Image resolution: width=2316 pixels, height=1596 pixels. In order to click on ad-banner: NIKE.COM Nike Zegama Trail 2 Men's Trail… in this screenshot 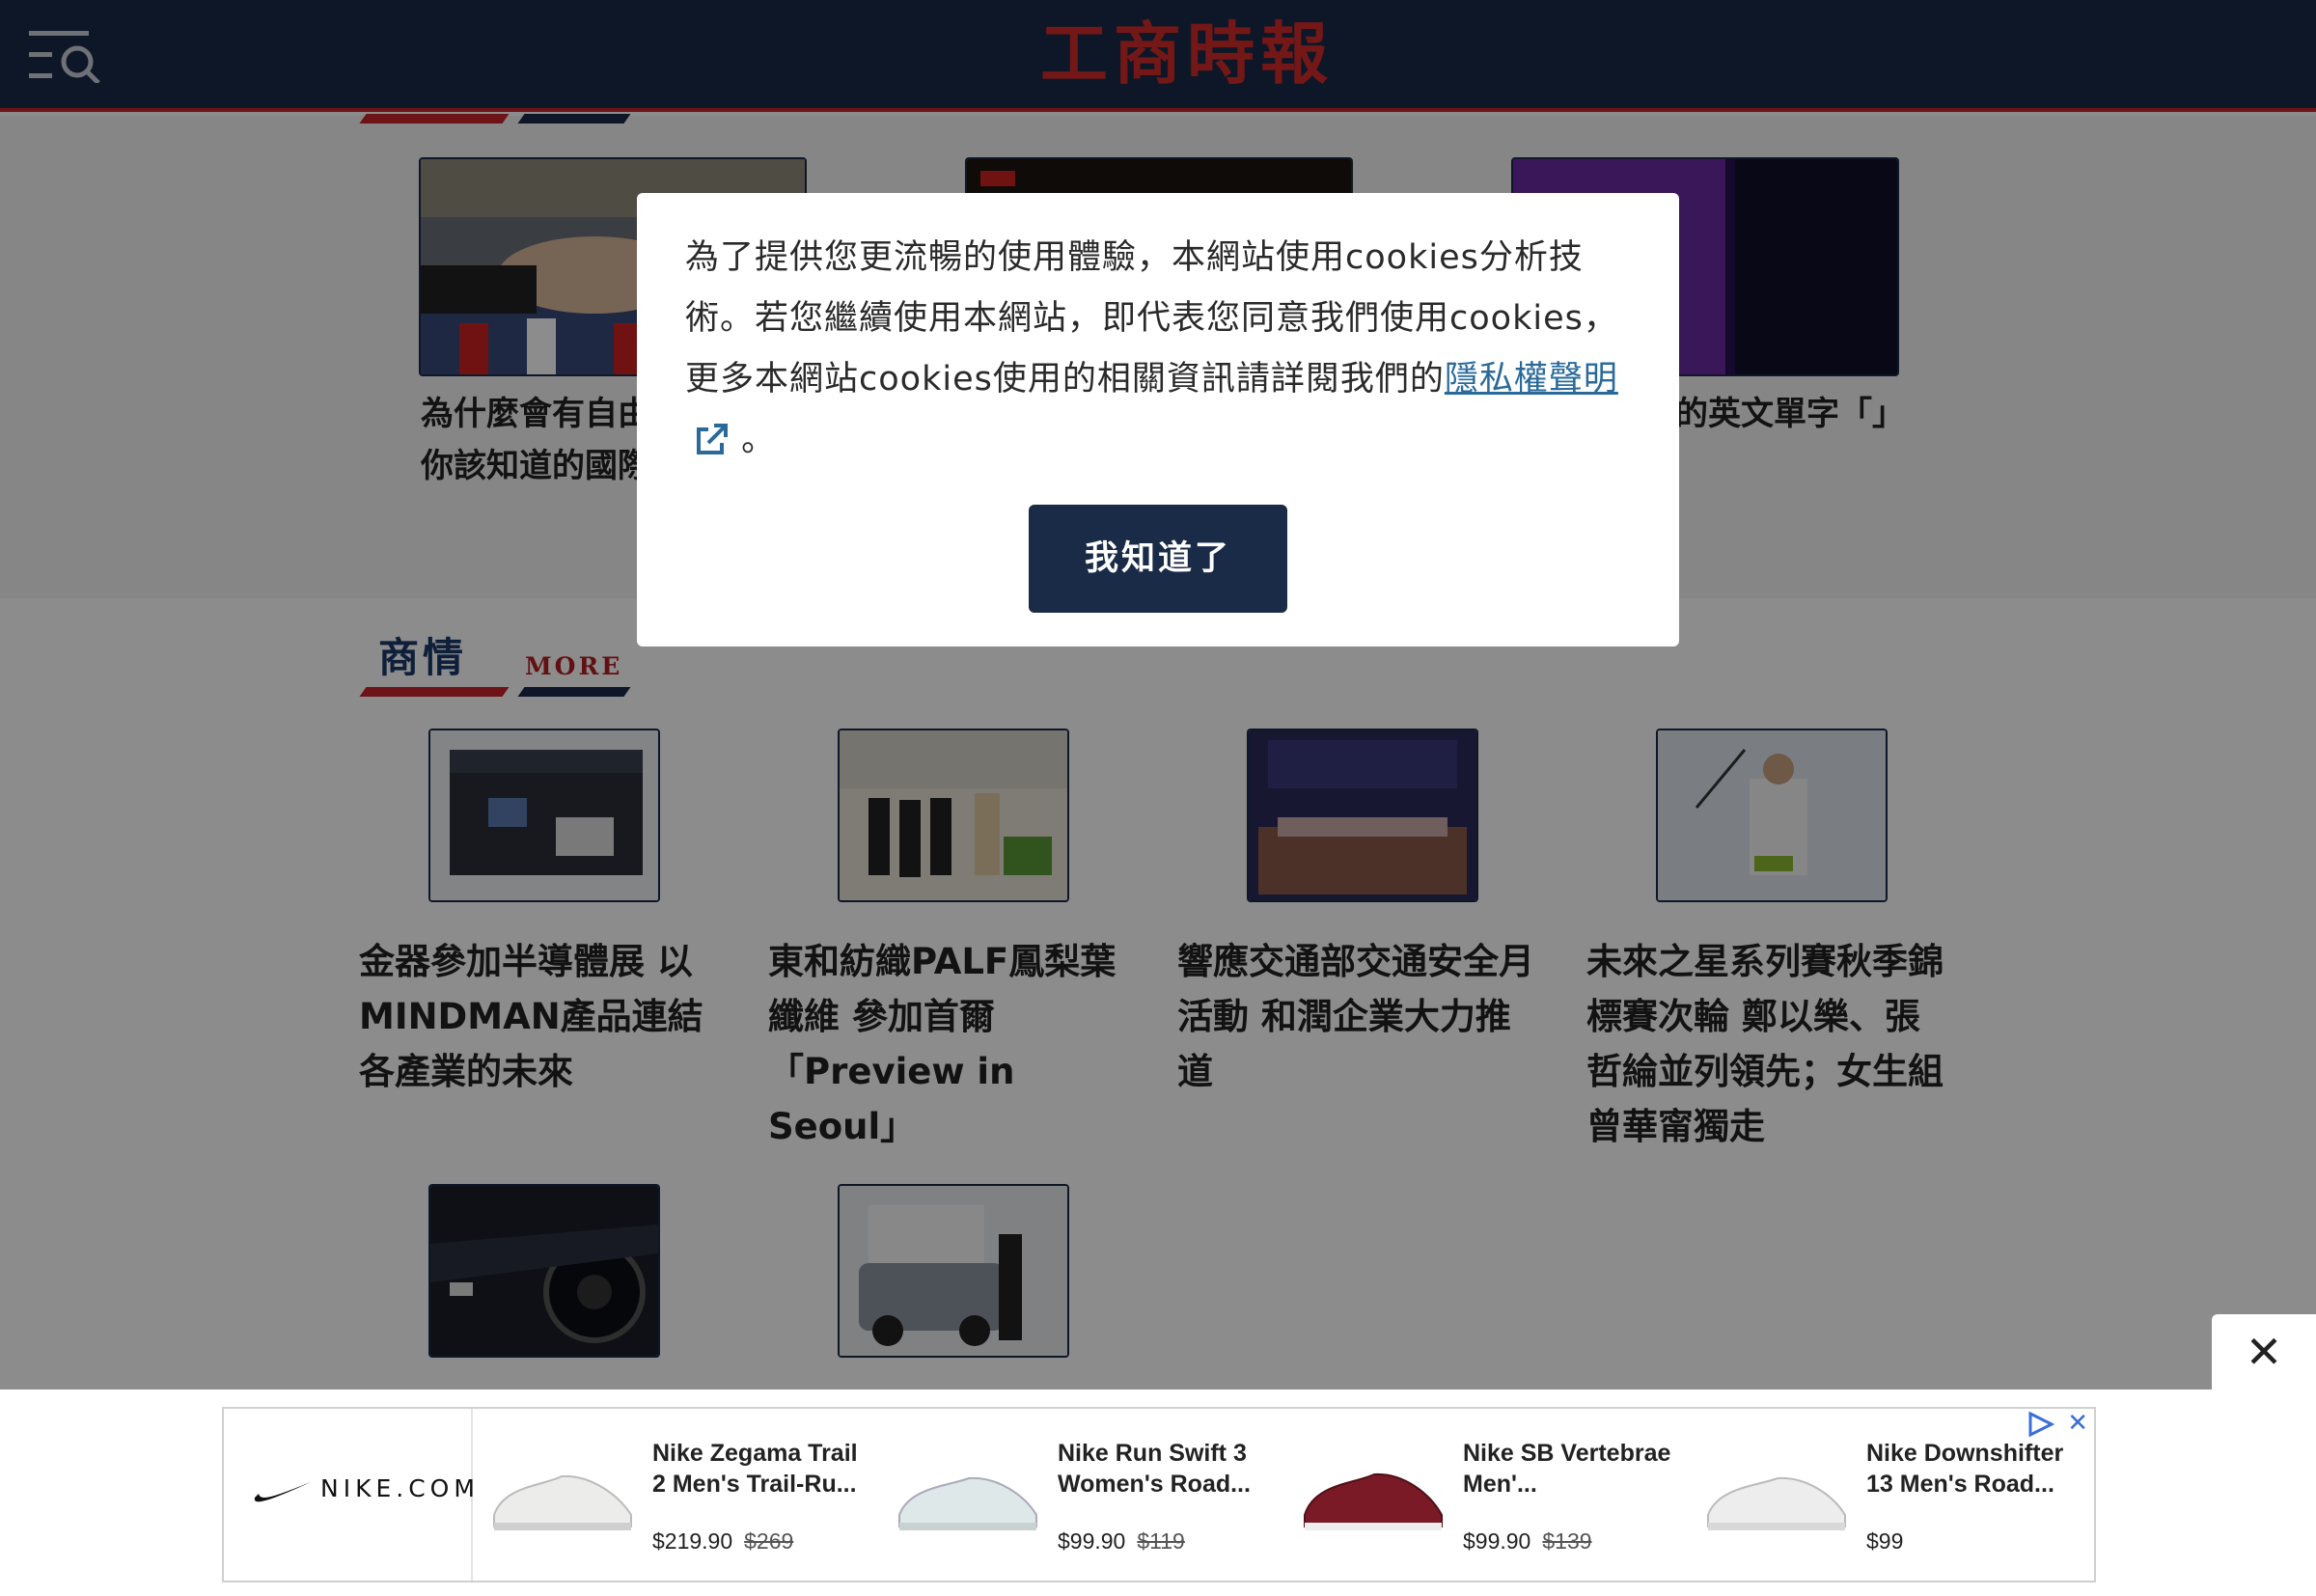, I will do `click(1158, 1493)`.